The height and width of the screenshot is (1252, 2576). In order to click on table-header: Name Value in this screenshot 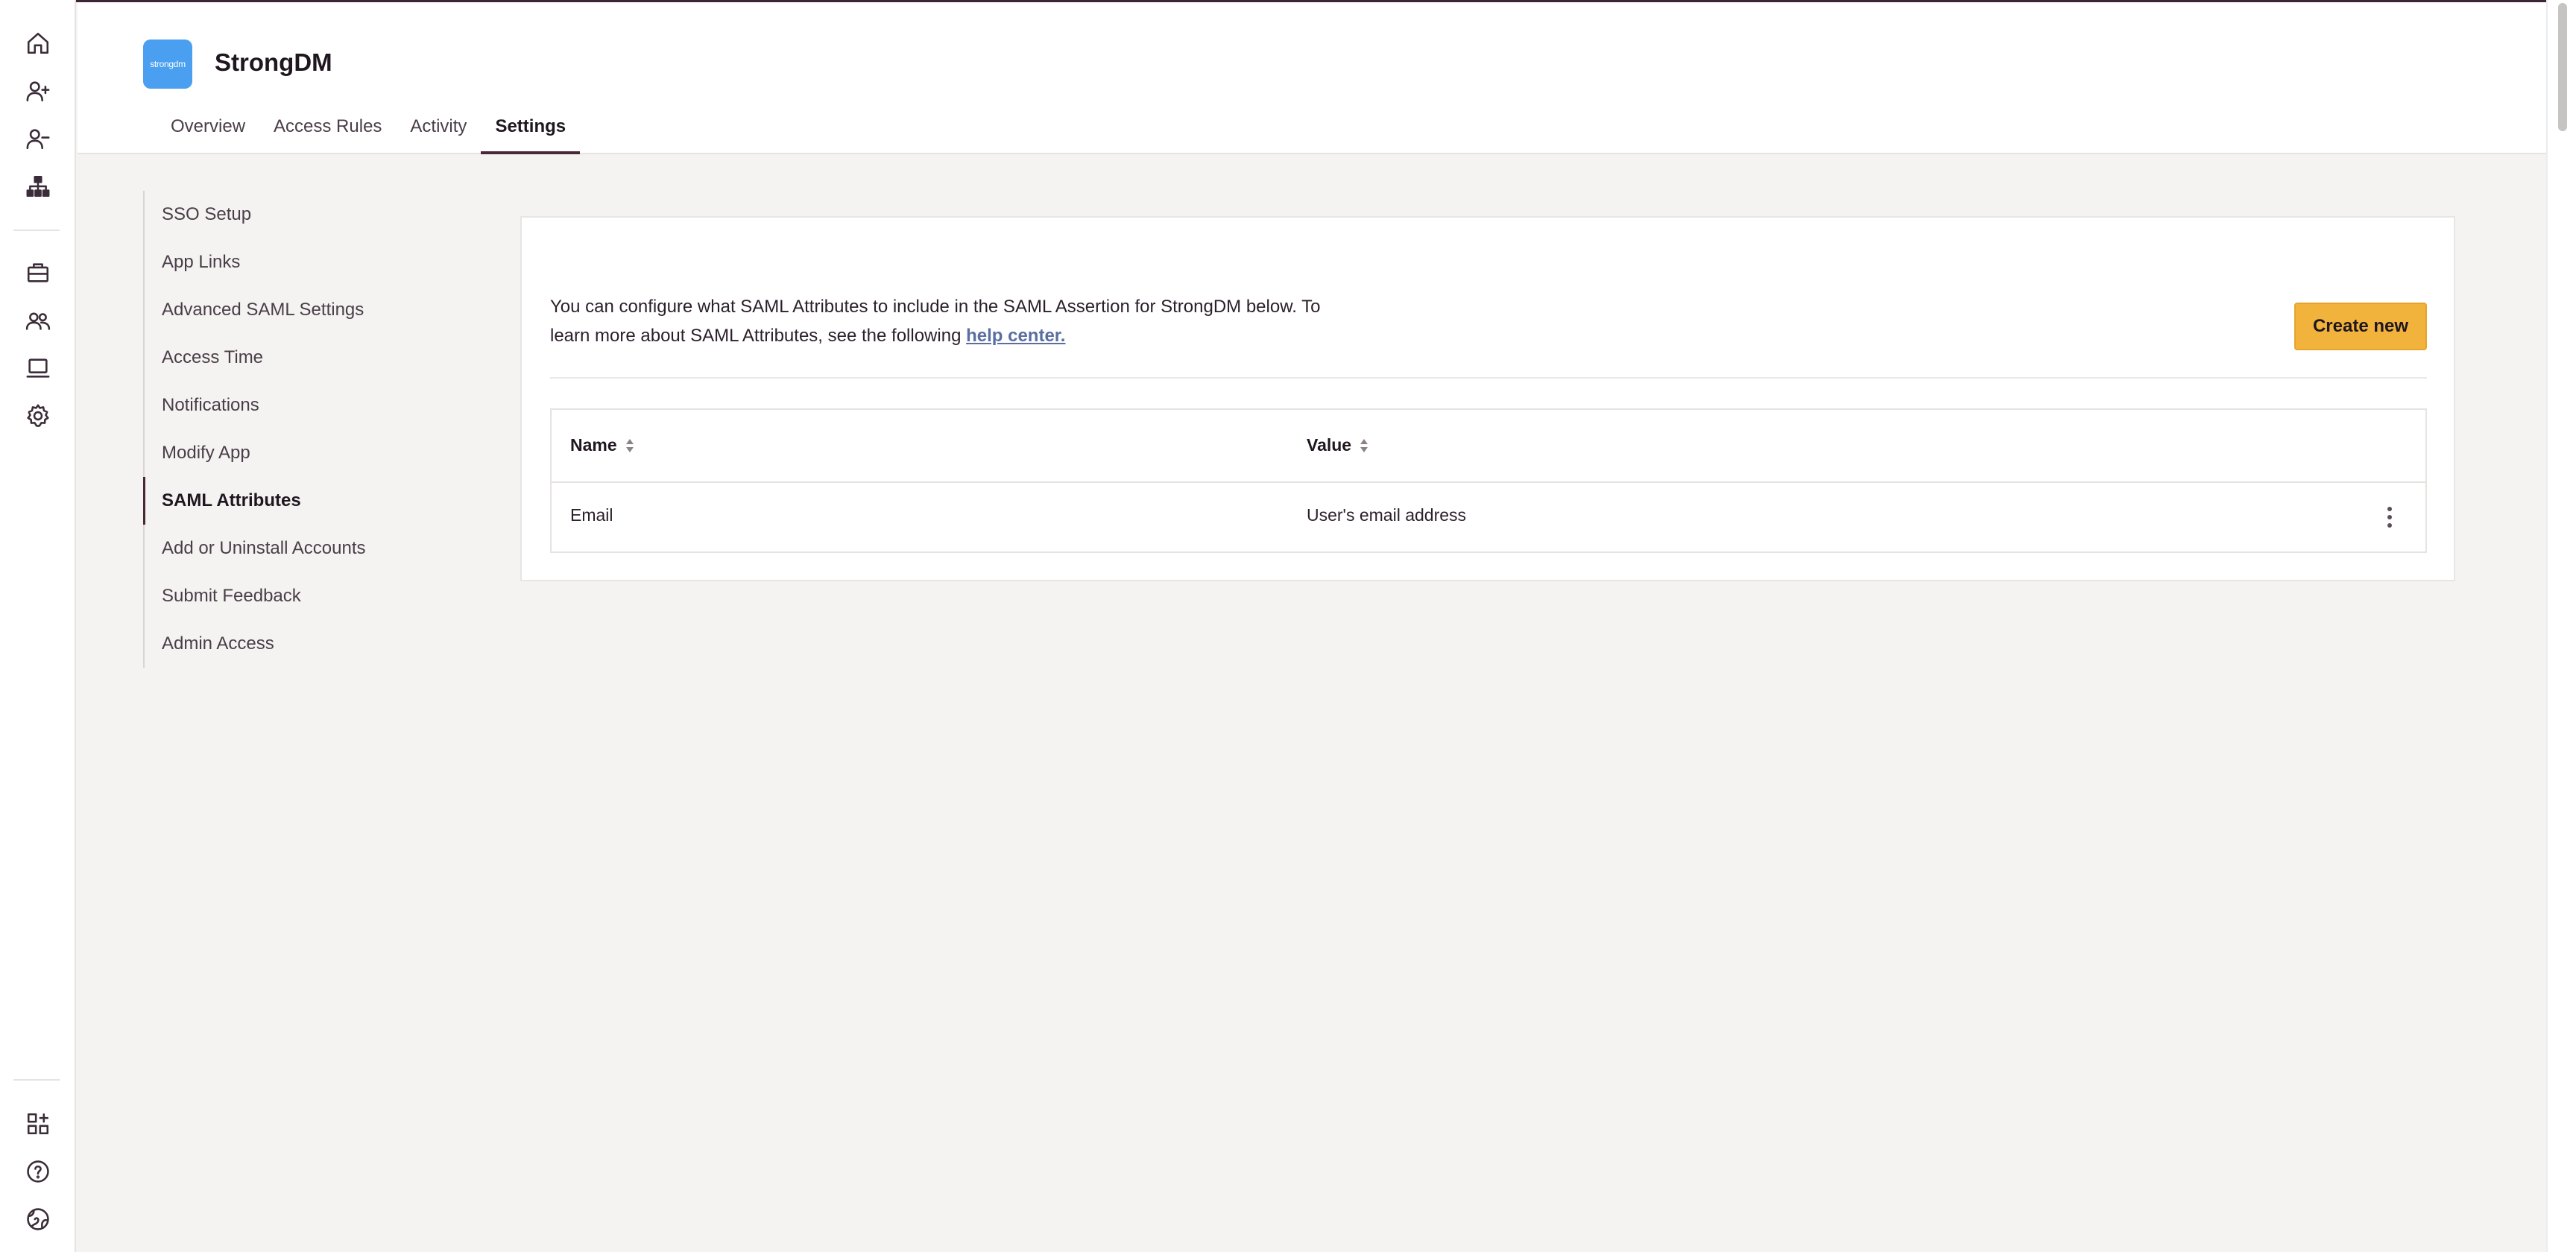, I will do `click(1488, 446)`.